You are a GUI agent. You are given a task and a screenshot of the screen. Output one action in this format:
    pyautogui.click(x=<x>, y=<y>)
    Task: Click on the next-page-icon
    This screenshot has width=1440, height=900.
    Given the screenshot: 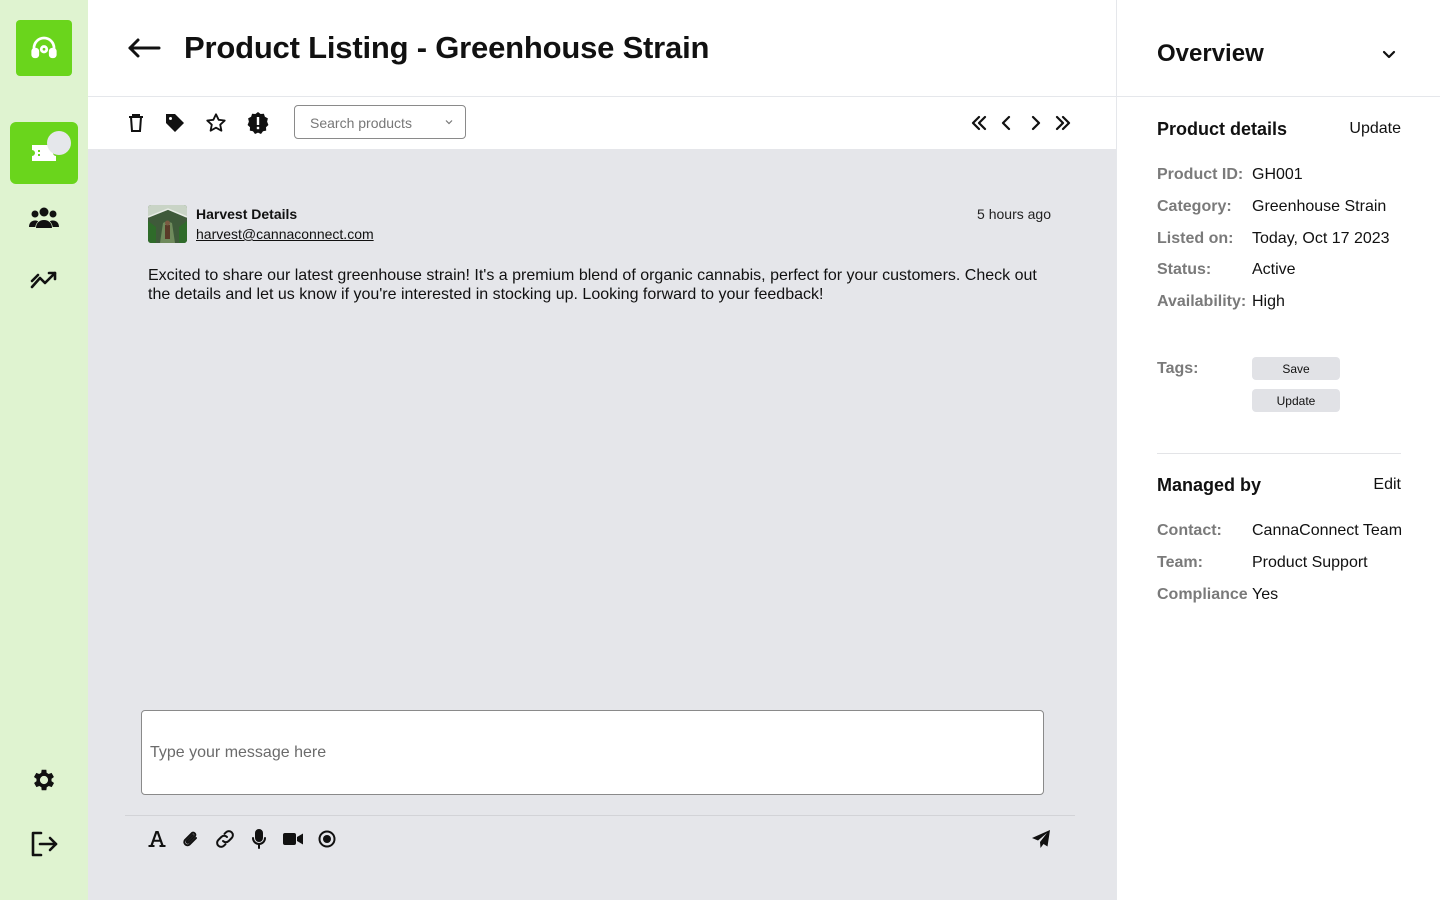 What is the action you would take?
    pyautogui.click(x=1036, y=123)
    